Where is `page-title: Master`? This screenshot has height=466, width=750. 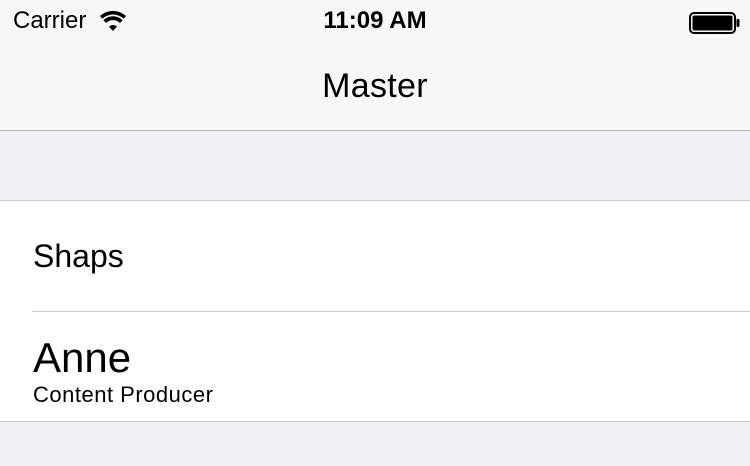 page-title: Master is located at coordinates (375, 86).